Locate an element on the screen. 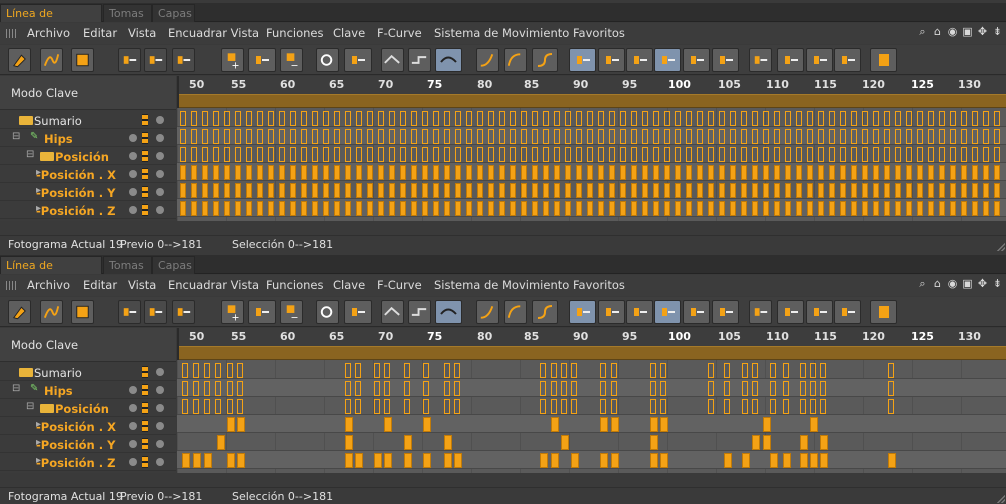 The height and width of the screenshot is (504, 1006). ease-in-button is located at coordinates (487, 312).